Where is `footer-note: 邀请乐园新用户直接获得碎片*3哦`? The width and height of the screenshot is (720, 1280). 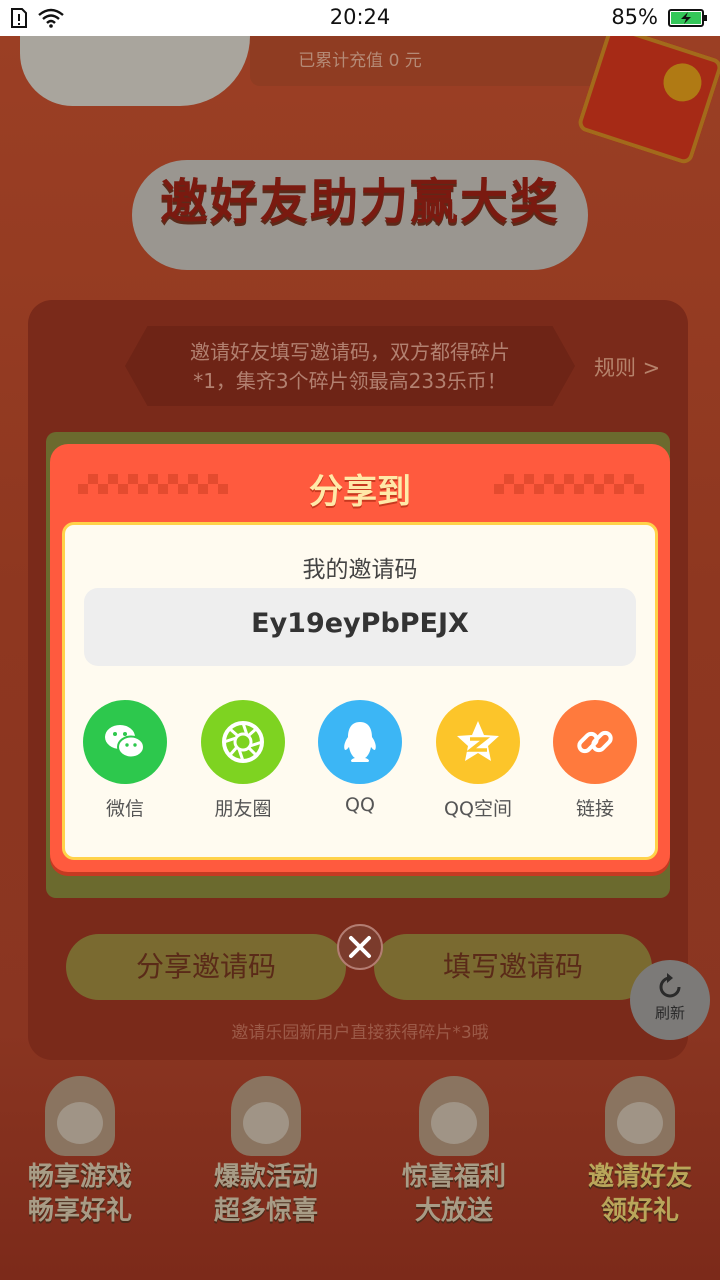 footer-note: 邀请乐园新用户直接获得碎片*3哦 is located at coordinates (360, 1033).